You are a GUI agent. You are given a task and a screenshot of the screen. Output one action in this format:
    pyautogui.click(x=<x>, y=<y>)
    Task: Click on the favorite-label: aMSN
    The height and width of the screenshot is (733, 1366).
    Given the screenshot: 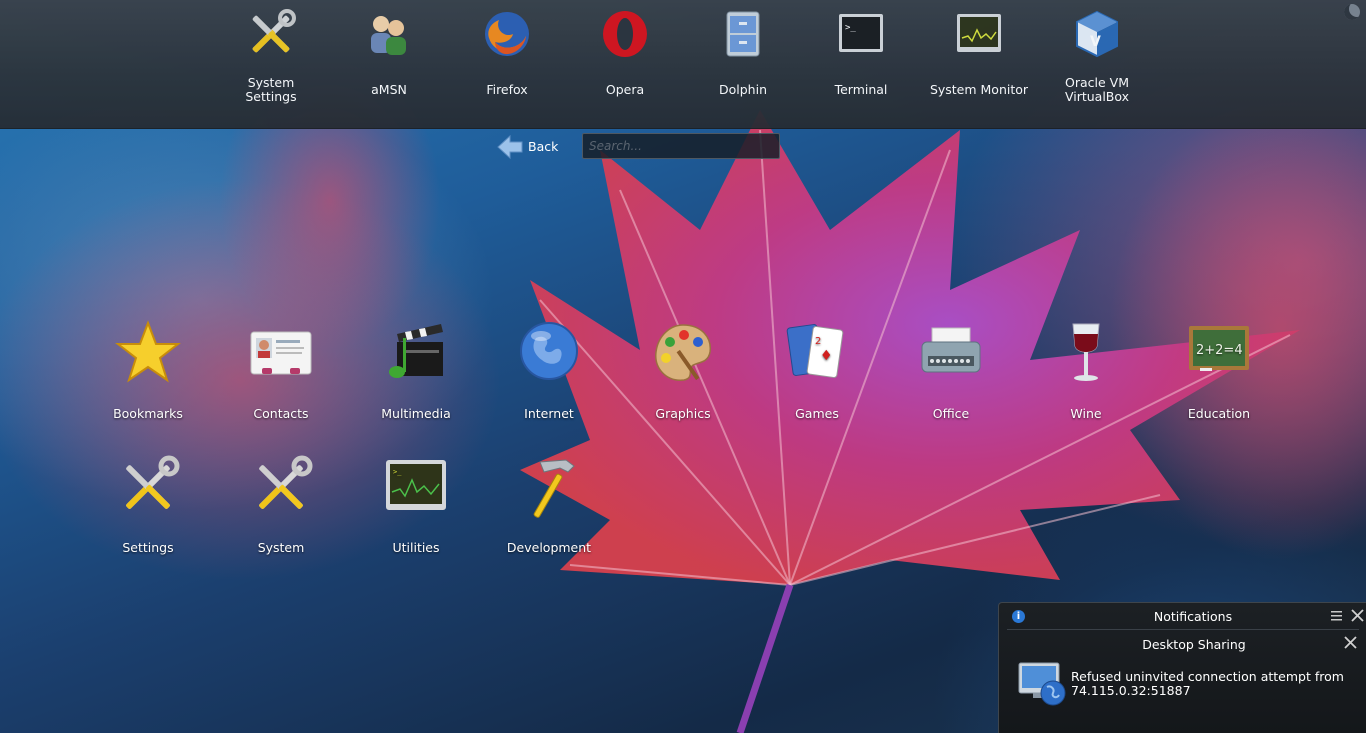 What is the action you would take?
    pyautogui.click(x=389, y=89)
    